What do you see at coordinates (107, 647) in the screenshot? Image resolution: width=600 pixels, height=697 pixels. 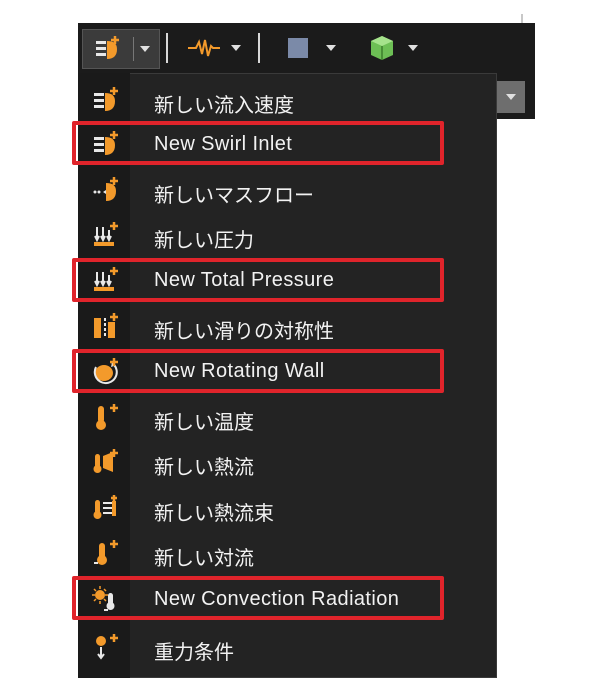 I see `gravity-icon` at bounding box center [107, 647].